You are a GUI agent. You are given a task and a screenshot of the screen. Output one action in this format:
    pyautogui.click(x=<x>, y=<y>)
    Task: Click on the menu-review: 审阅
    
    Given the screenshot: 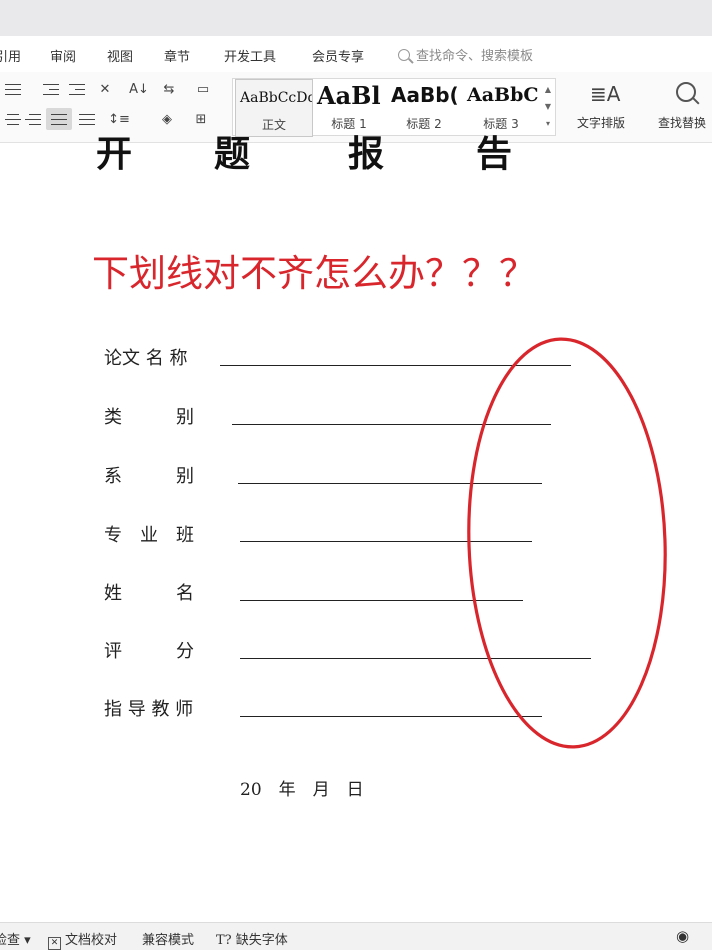 What is the action you would take?
    pyautogui.click(x=63, y=55)
    